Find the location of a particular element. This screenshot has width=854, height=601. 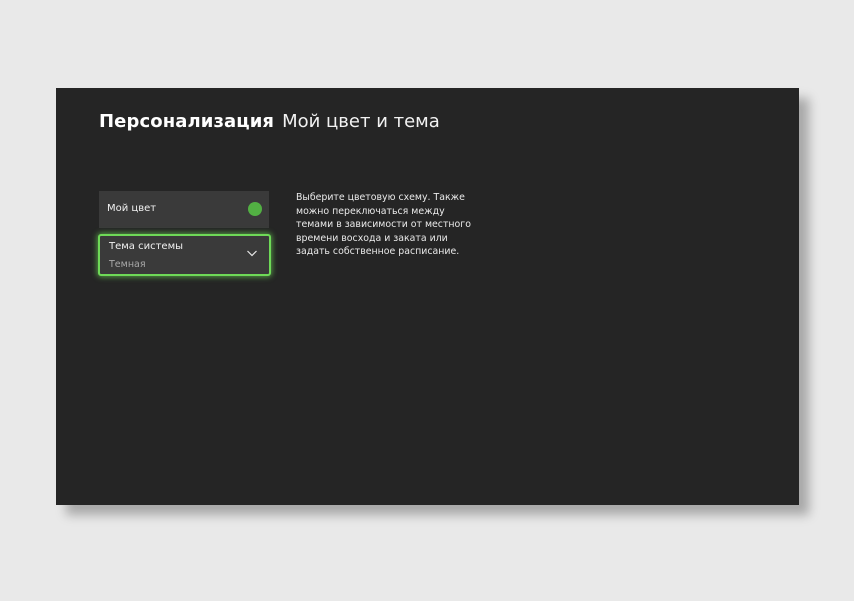

breadcrumb-section: Персонализация is located at coordinates (187, 121).